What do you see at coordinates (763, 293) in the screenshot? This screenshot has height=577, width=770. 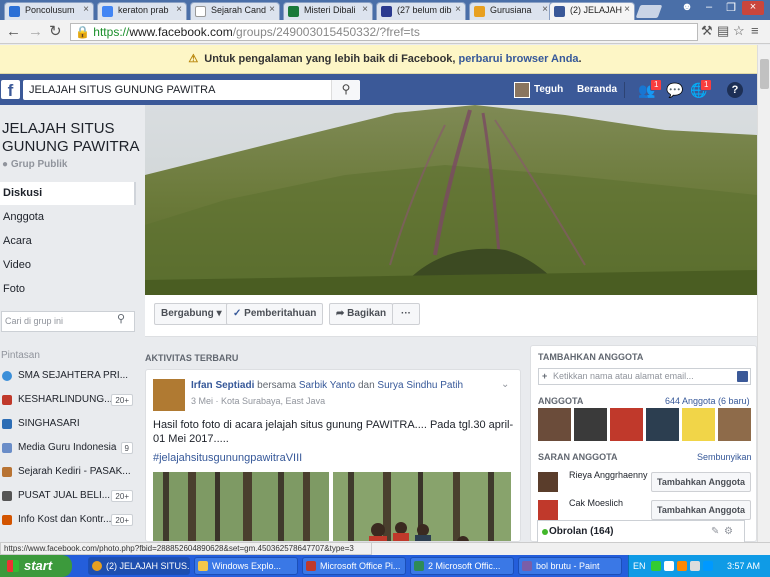 I see `vertical-scrollbar` at bounding box center [763, 293].